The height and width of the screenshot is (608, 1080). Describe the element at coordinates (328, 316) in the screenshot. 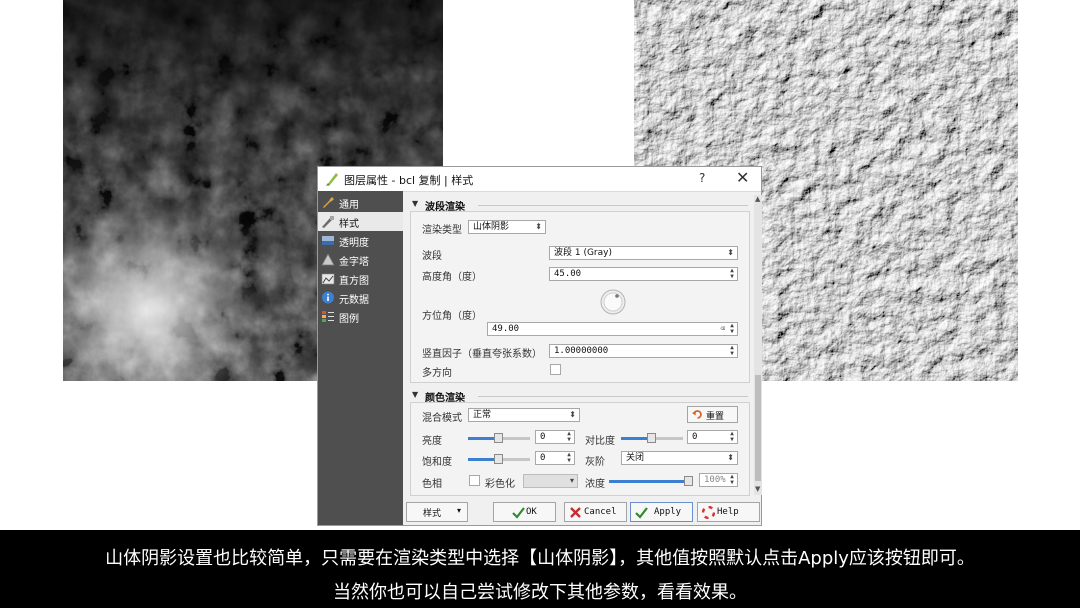

I see `legend-icon` at that location.